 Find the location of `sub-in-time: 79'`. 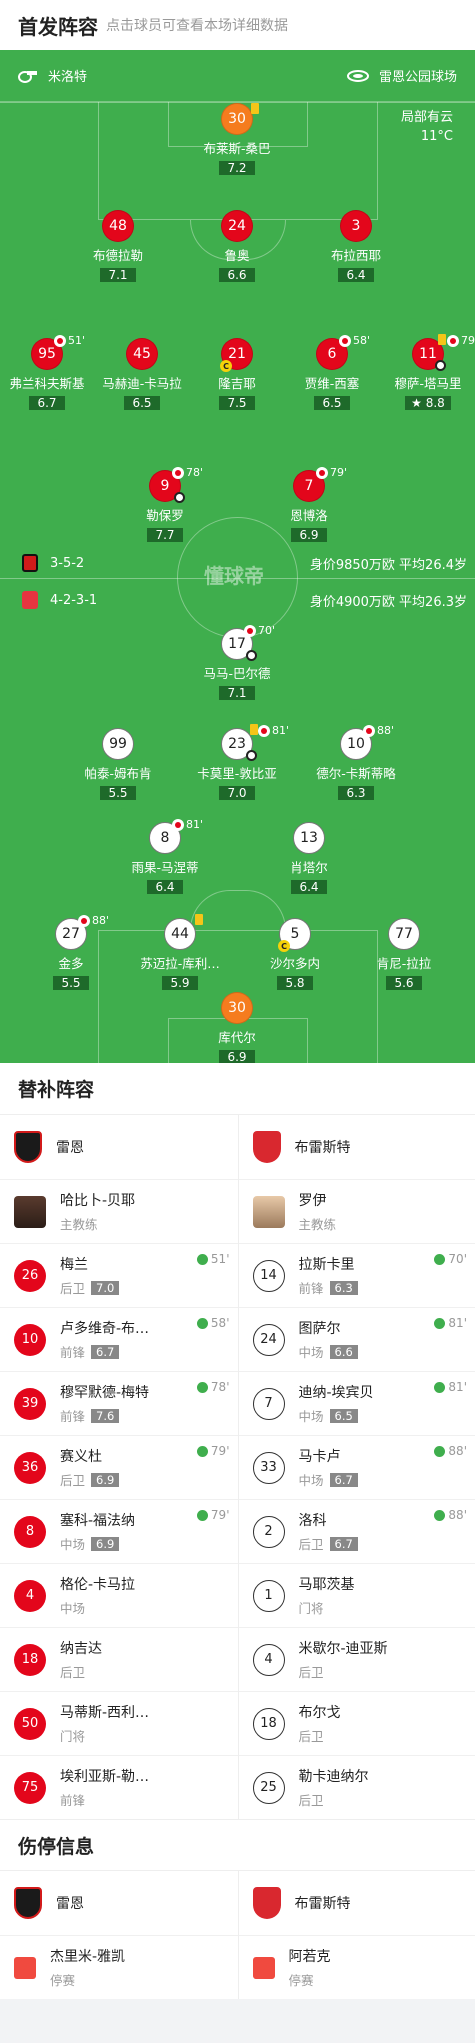

sub-in-time: 79' is located at coordinates (213, 1515).